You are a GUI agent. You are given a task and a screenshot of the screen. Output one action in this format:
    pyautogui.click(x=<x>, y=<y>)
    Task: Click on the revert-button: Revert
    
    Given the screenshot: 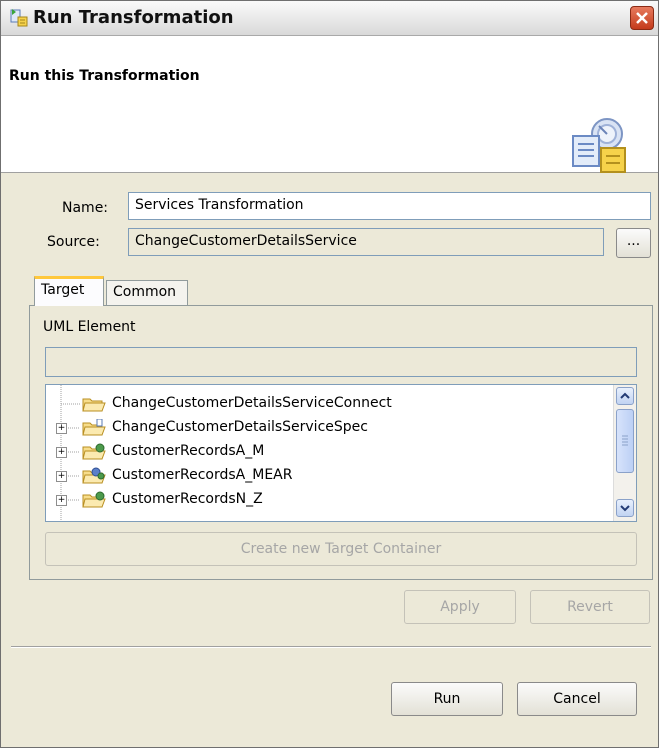 What is the action you would take?
    pyautogui.click(x=590, y=607)
    